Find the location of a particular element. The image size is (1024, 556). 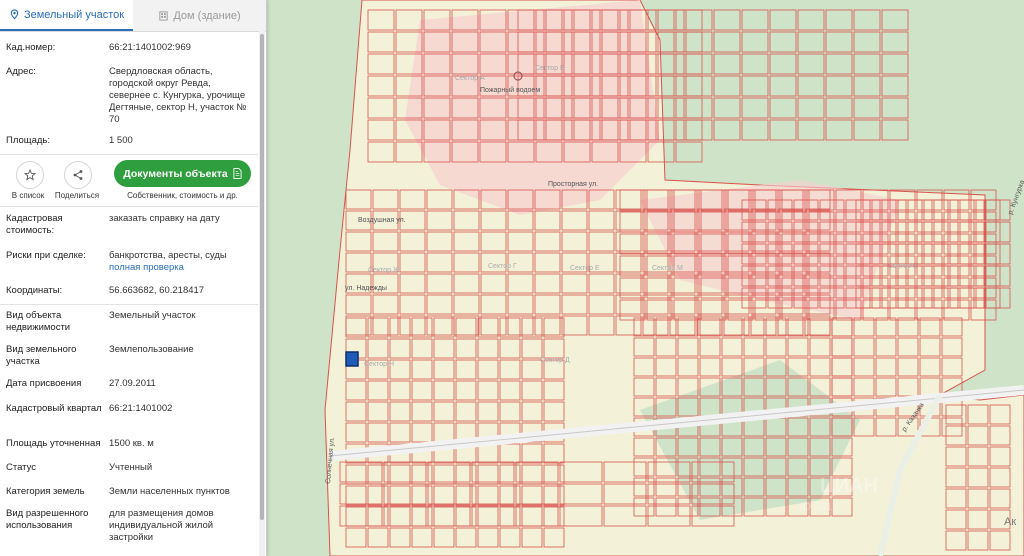

row-label: Категория земель is located at coordinates (45, 491).